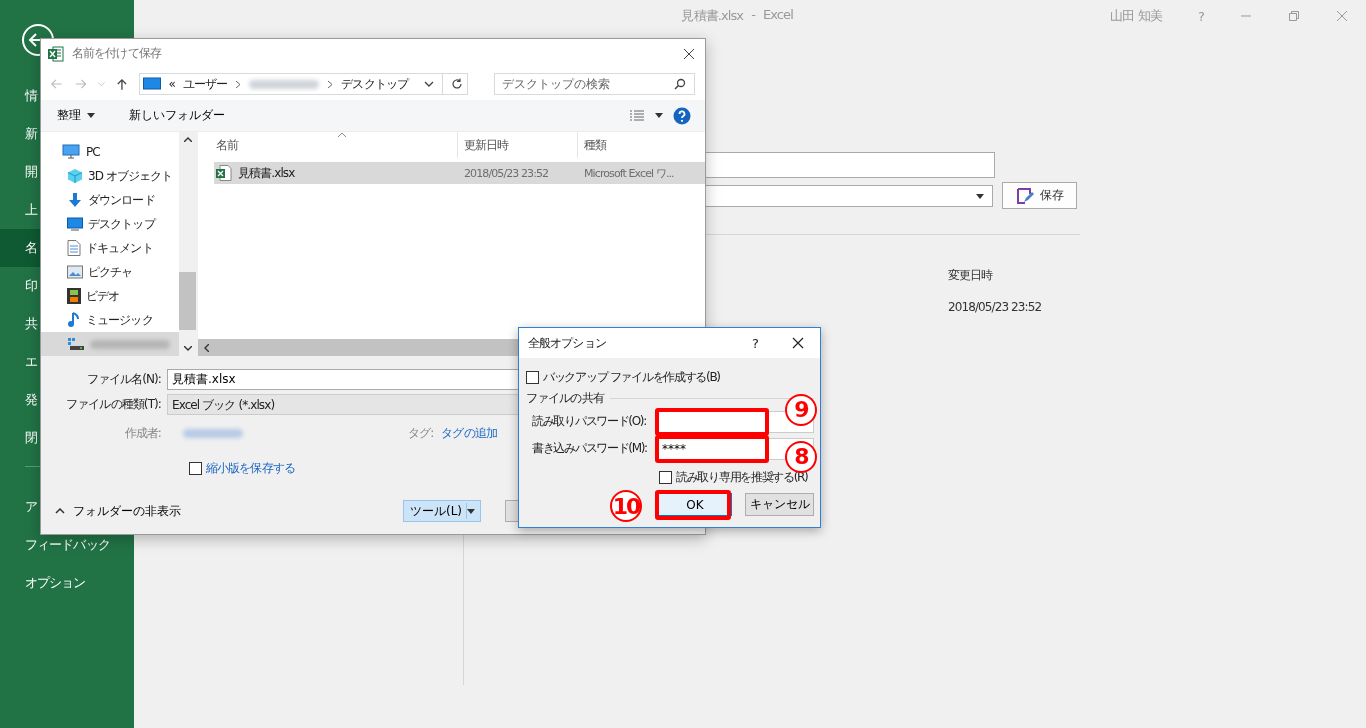 The width and height of the screenshot is (1366, 728). What do you see at coordinates (682, 115) in the screenshot?
I see `help-icon` at bounding box center [682, 115].